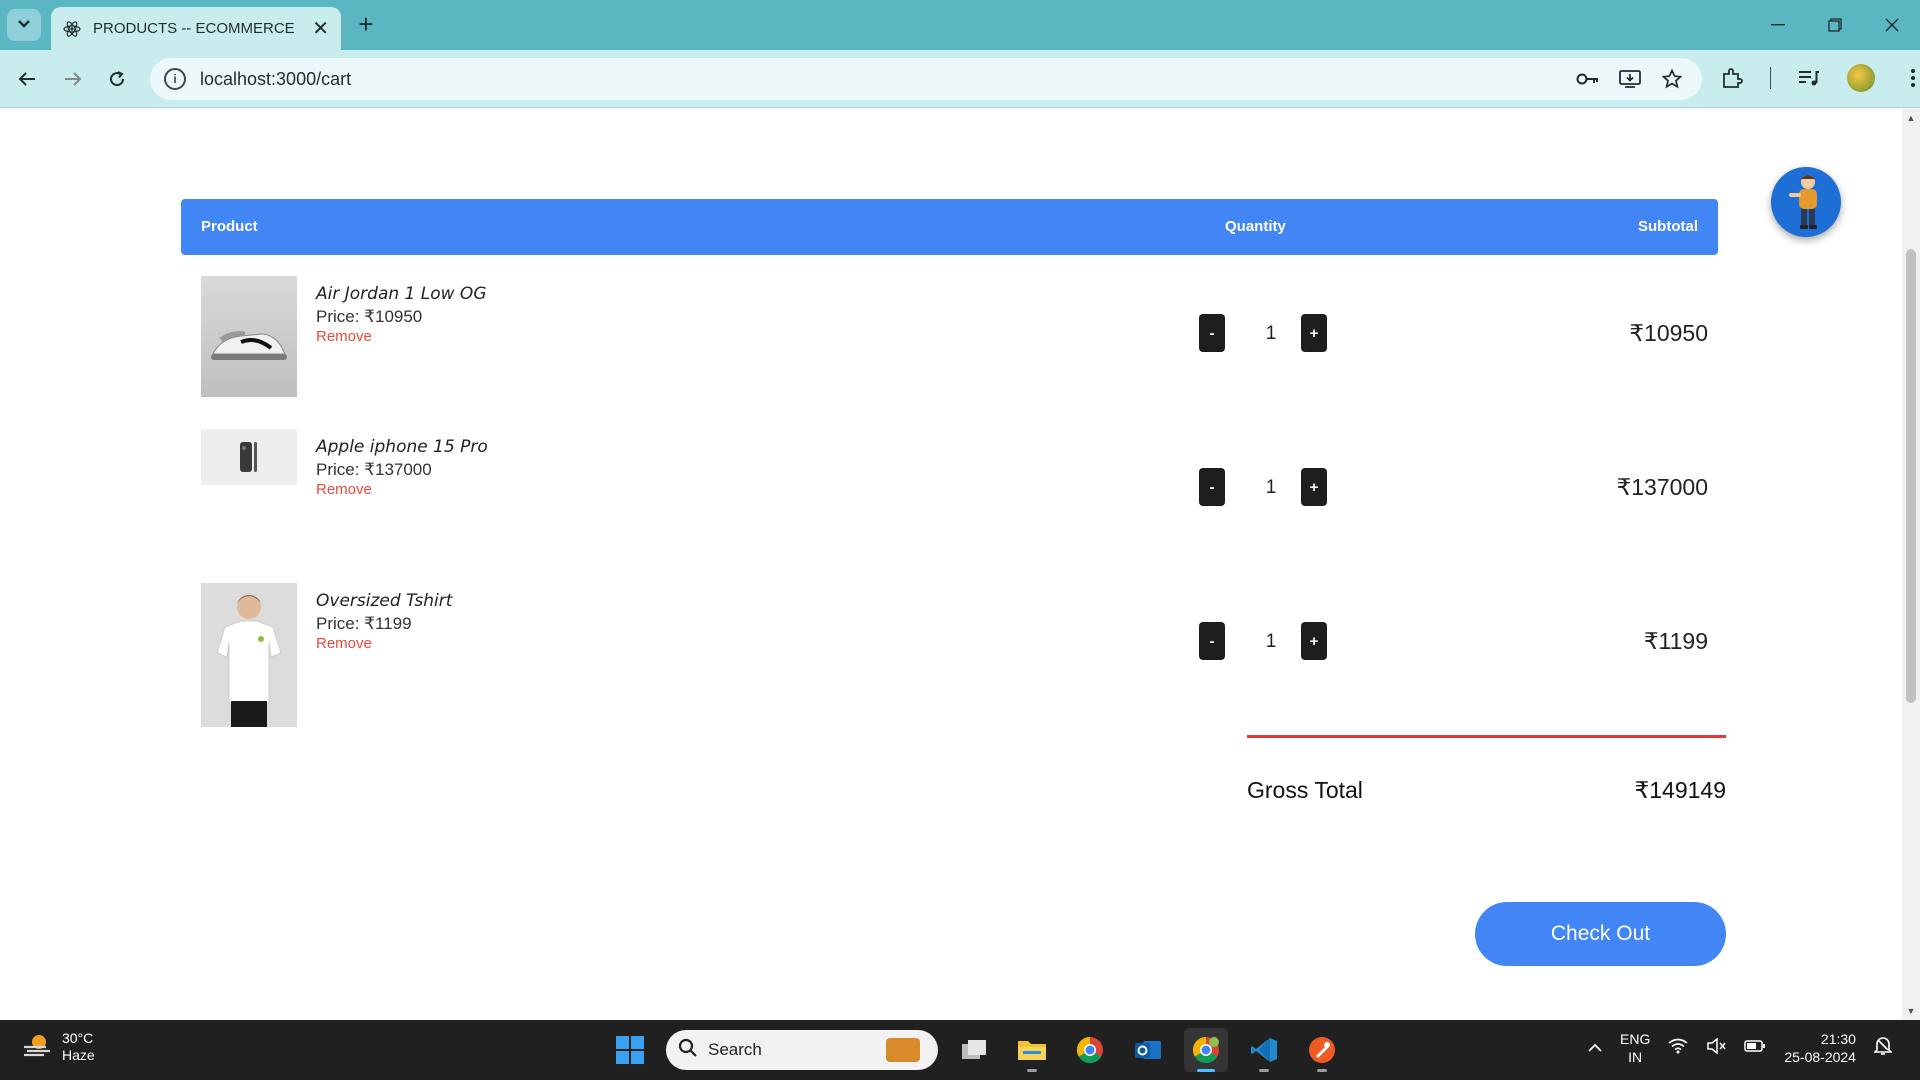 This screenshot has height=1080, width=1920. I want to click on item-subtotal: ₹137000, so click(1662, 487).